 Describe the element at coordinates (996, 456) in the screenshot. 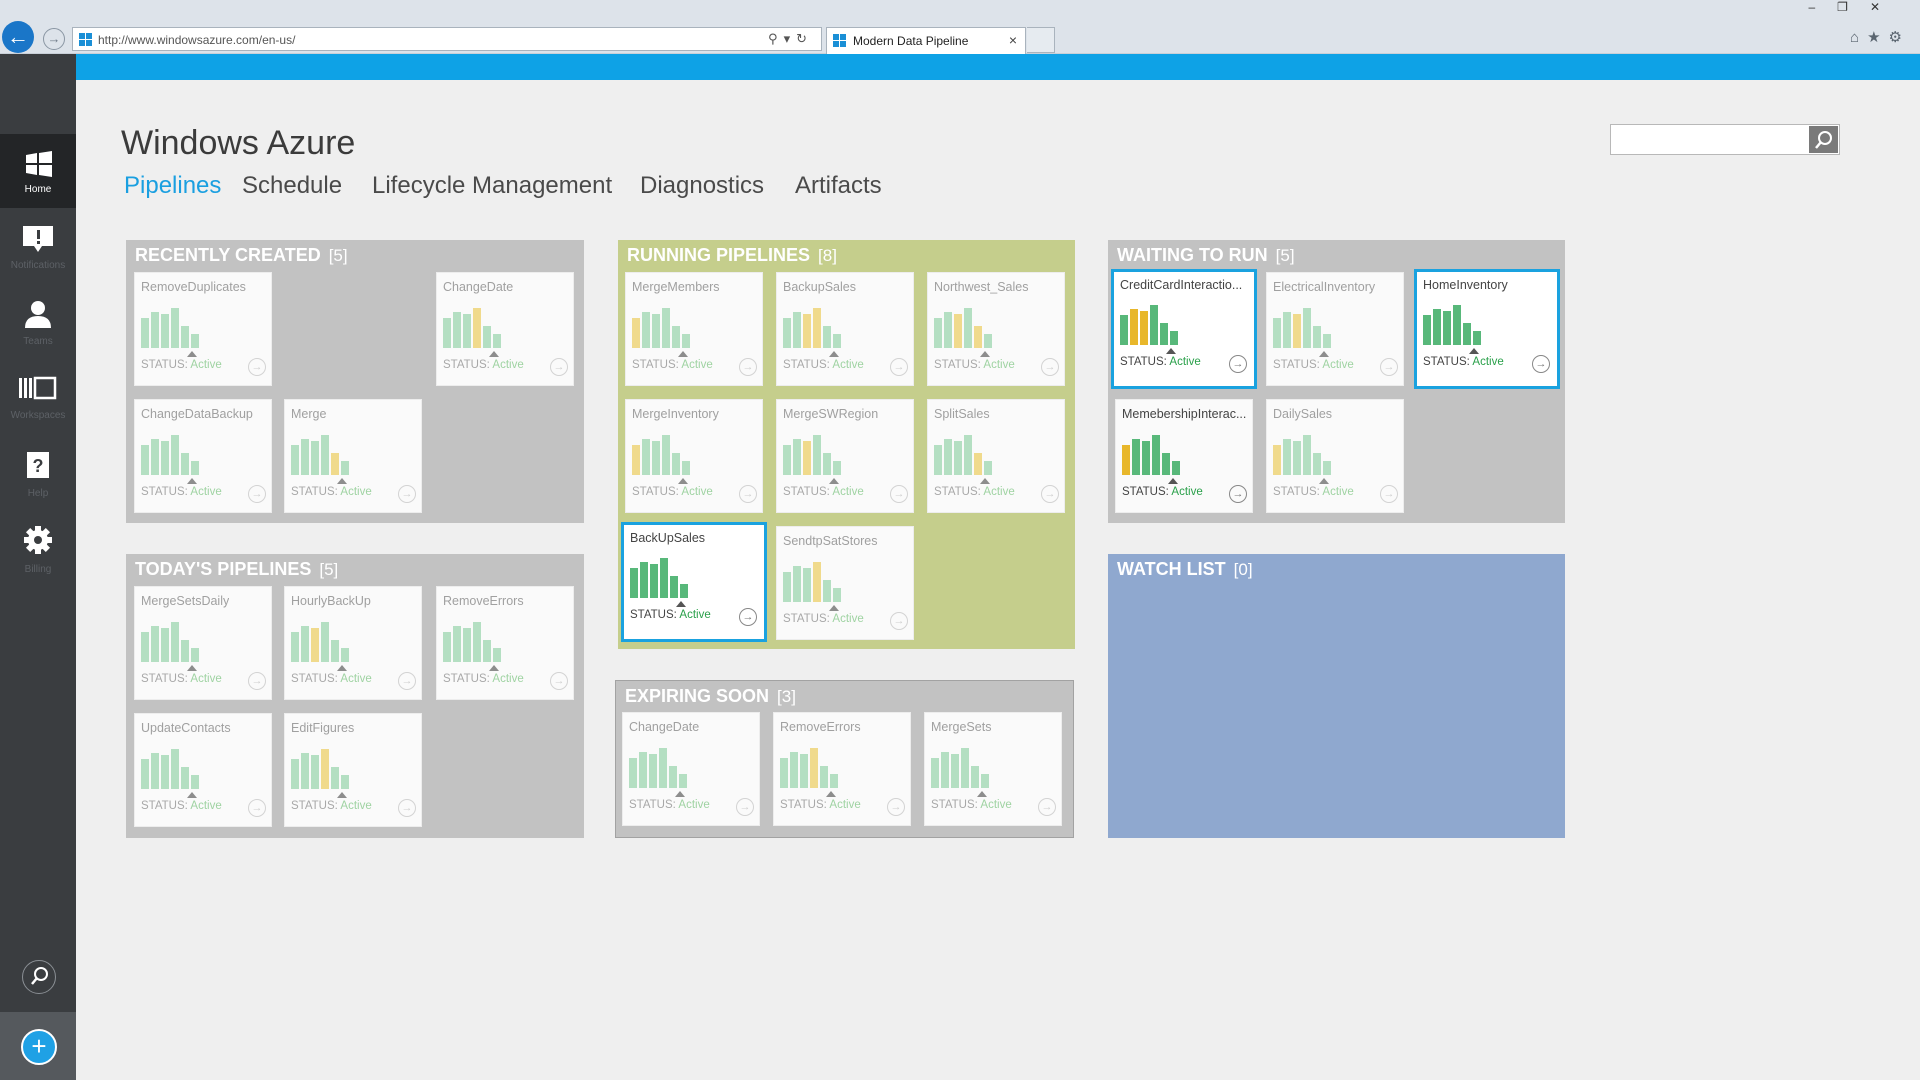

I see `pipeline-tile: SplitSales STATUS: Active →` at that location.